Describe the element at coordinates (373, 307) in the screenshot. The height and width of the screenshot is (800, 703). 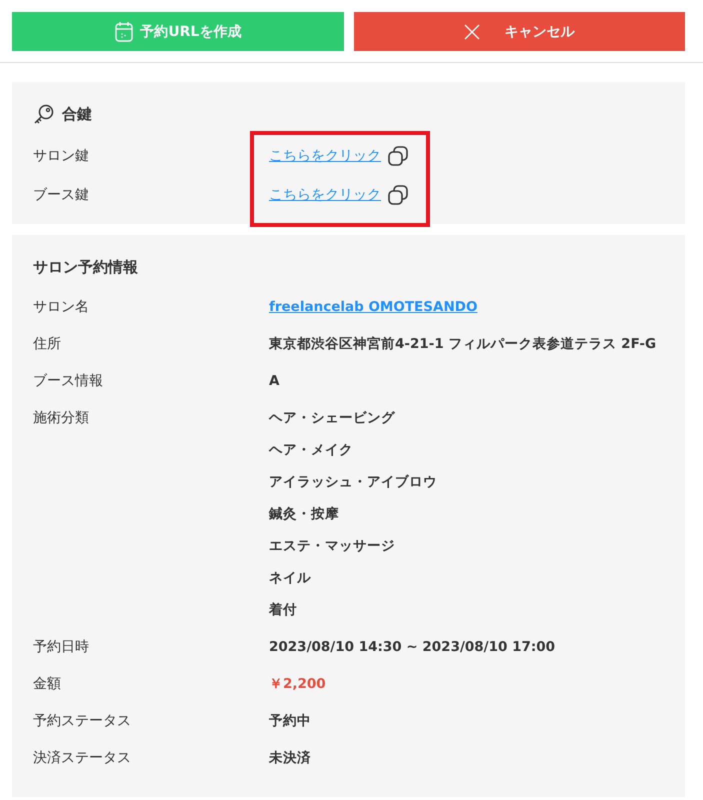
I see `salon-link: freelancelab OMOTESANDO` at that location.